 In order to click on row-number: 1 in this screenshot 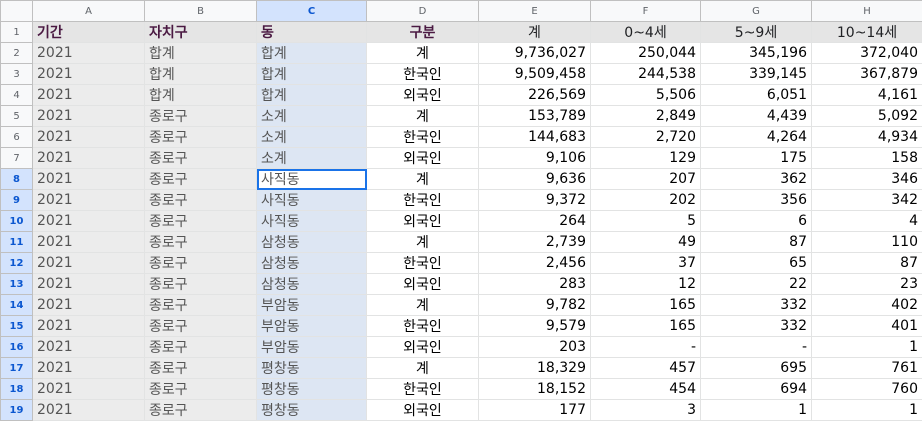, I will do `click(17, 32)`.